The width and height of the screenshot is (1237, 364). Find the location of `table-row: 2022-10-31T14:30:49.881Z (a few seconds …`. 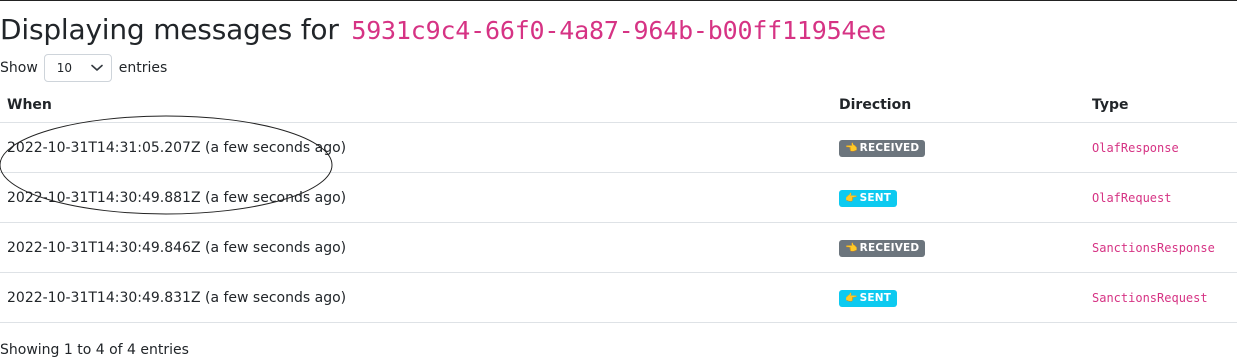

table-row: 2022-10-31T14:30:49.881Z (a few seconds … is located at coordinates (618, 197).